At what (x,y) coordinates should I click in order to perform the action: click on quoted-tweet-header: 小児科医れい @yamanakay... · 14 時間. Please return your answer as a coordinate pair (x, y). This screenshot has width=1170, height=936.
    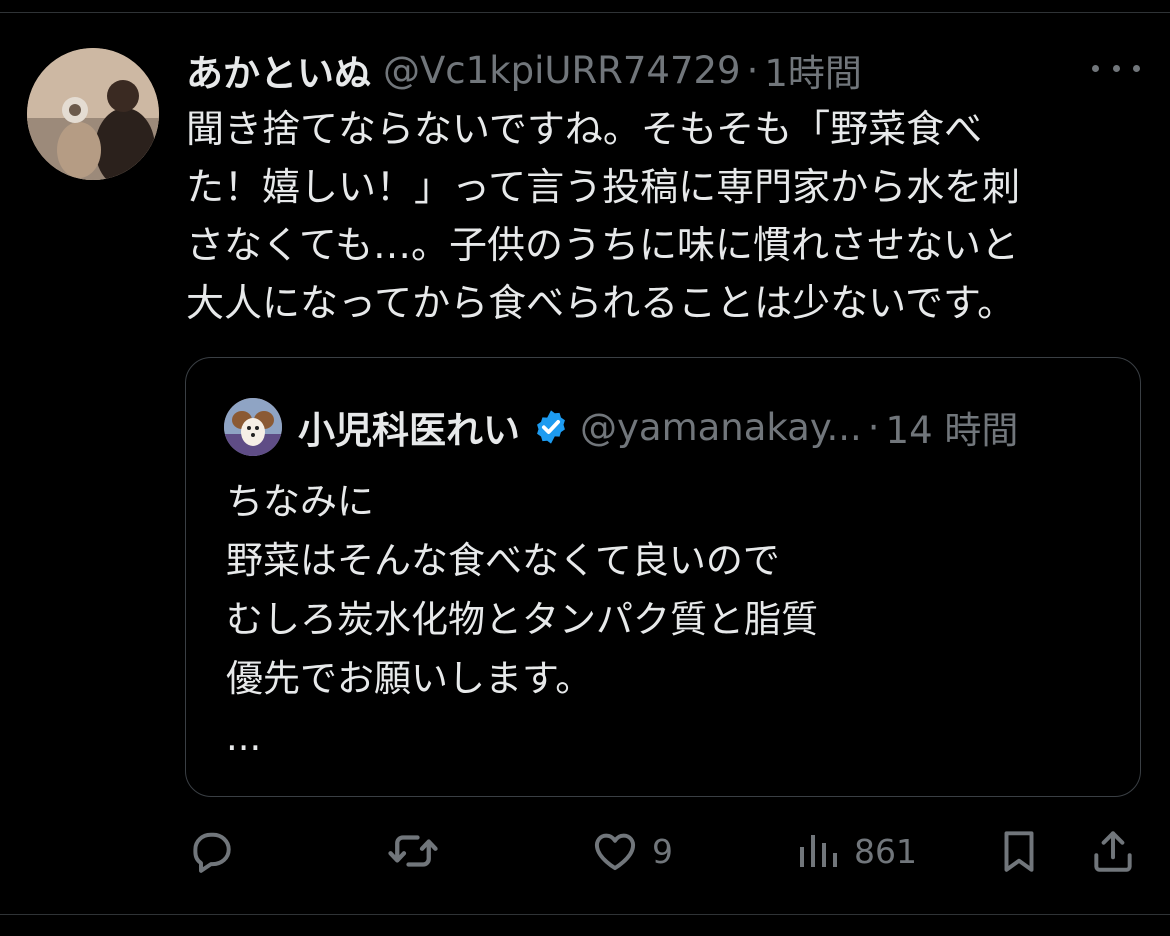
    Looking at the image, I should click on (713, 427).